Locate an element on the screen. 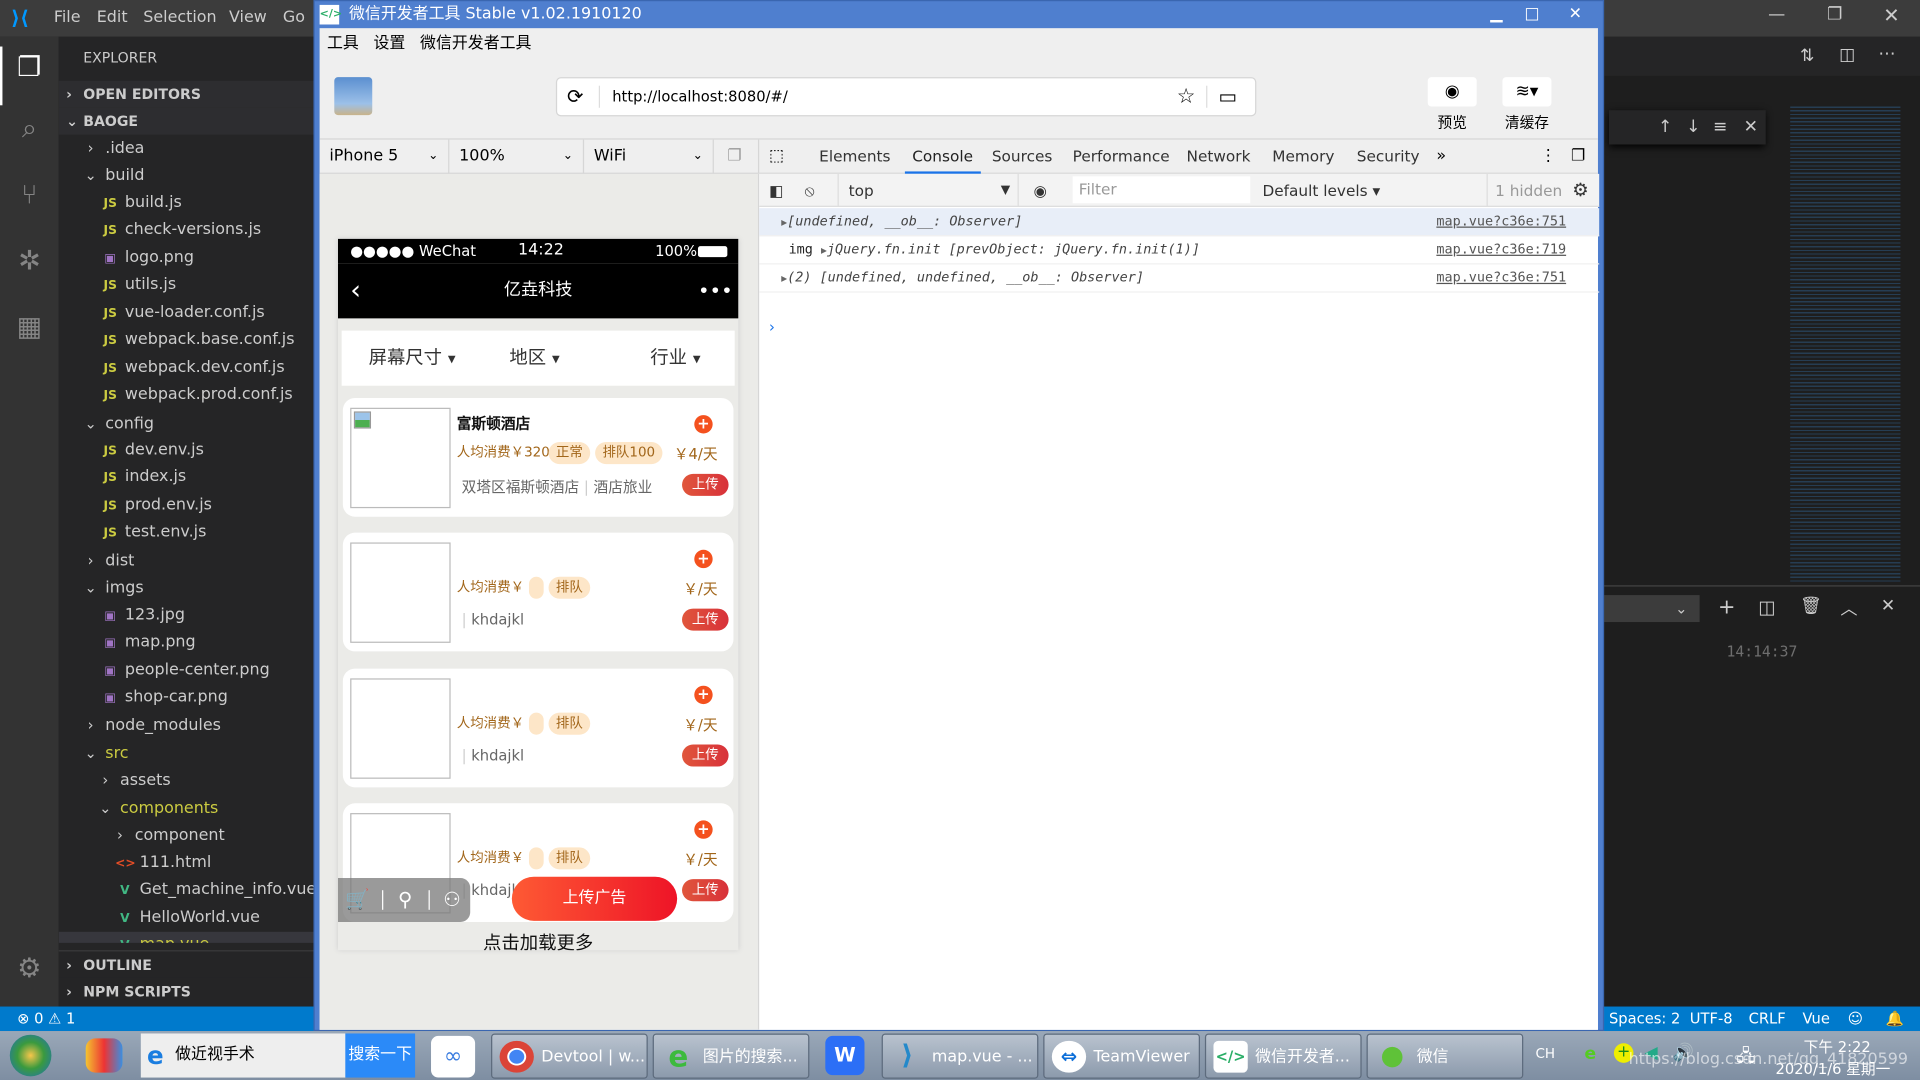 This screenshot has width=1920, height=1080. network-select: WiFi ⌄ is located at coordinates (649, 156).